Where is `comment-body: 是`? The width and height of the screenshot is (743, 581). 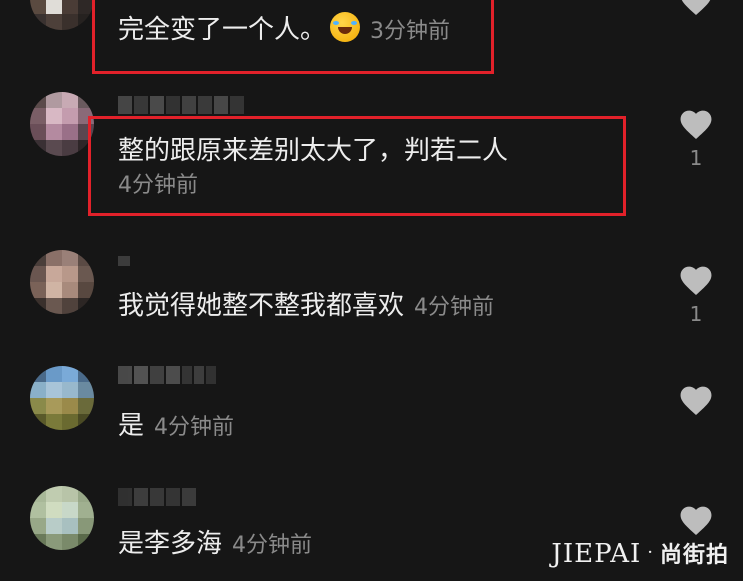
comment-body: 是 is located at coordinates (131, 426).